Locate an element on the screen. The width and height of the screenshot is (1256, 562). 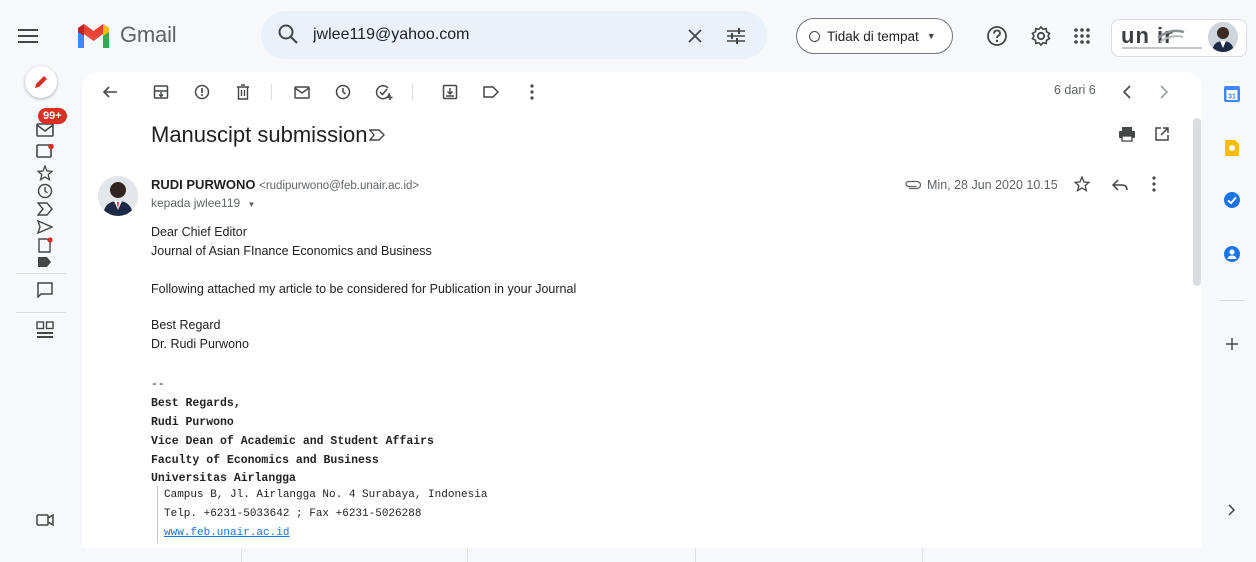
important-nav-item is located at coordinates (45, 209).